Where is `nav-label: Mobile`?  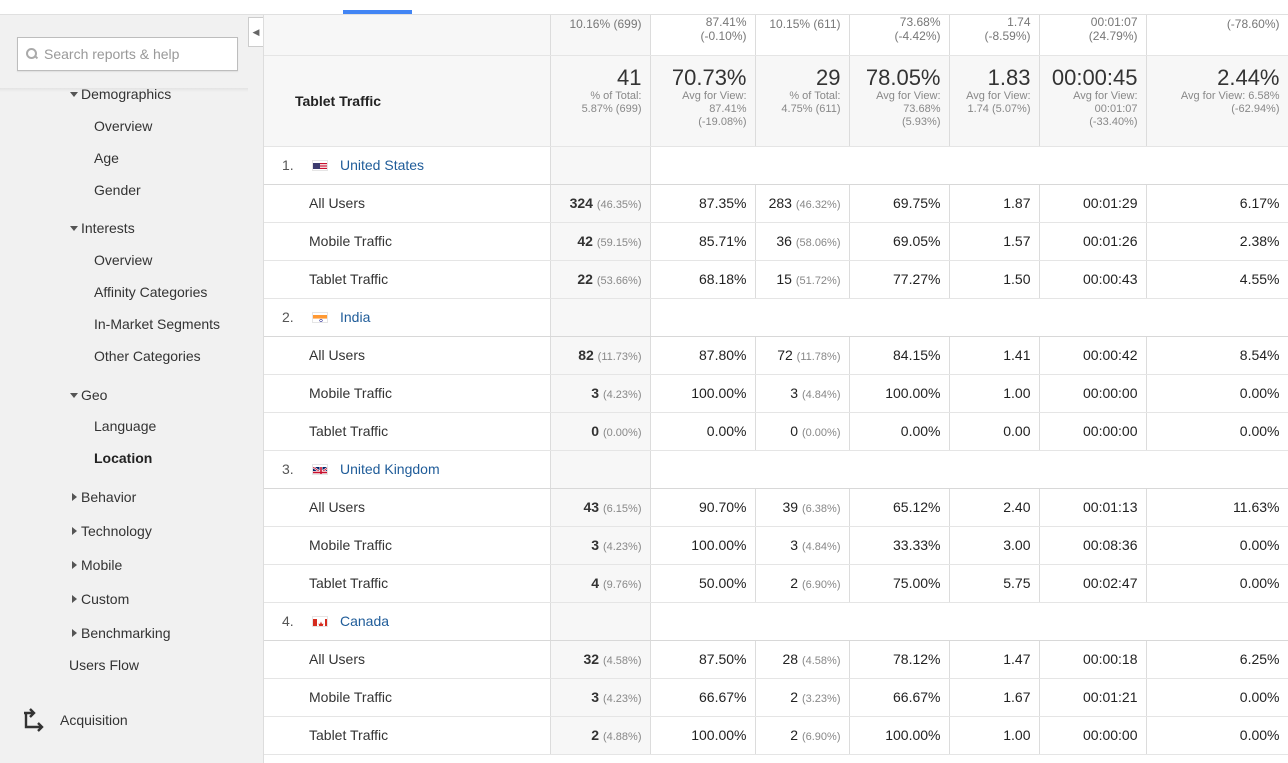
nav-label: Mobile is located at coordinates (102, 565).